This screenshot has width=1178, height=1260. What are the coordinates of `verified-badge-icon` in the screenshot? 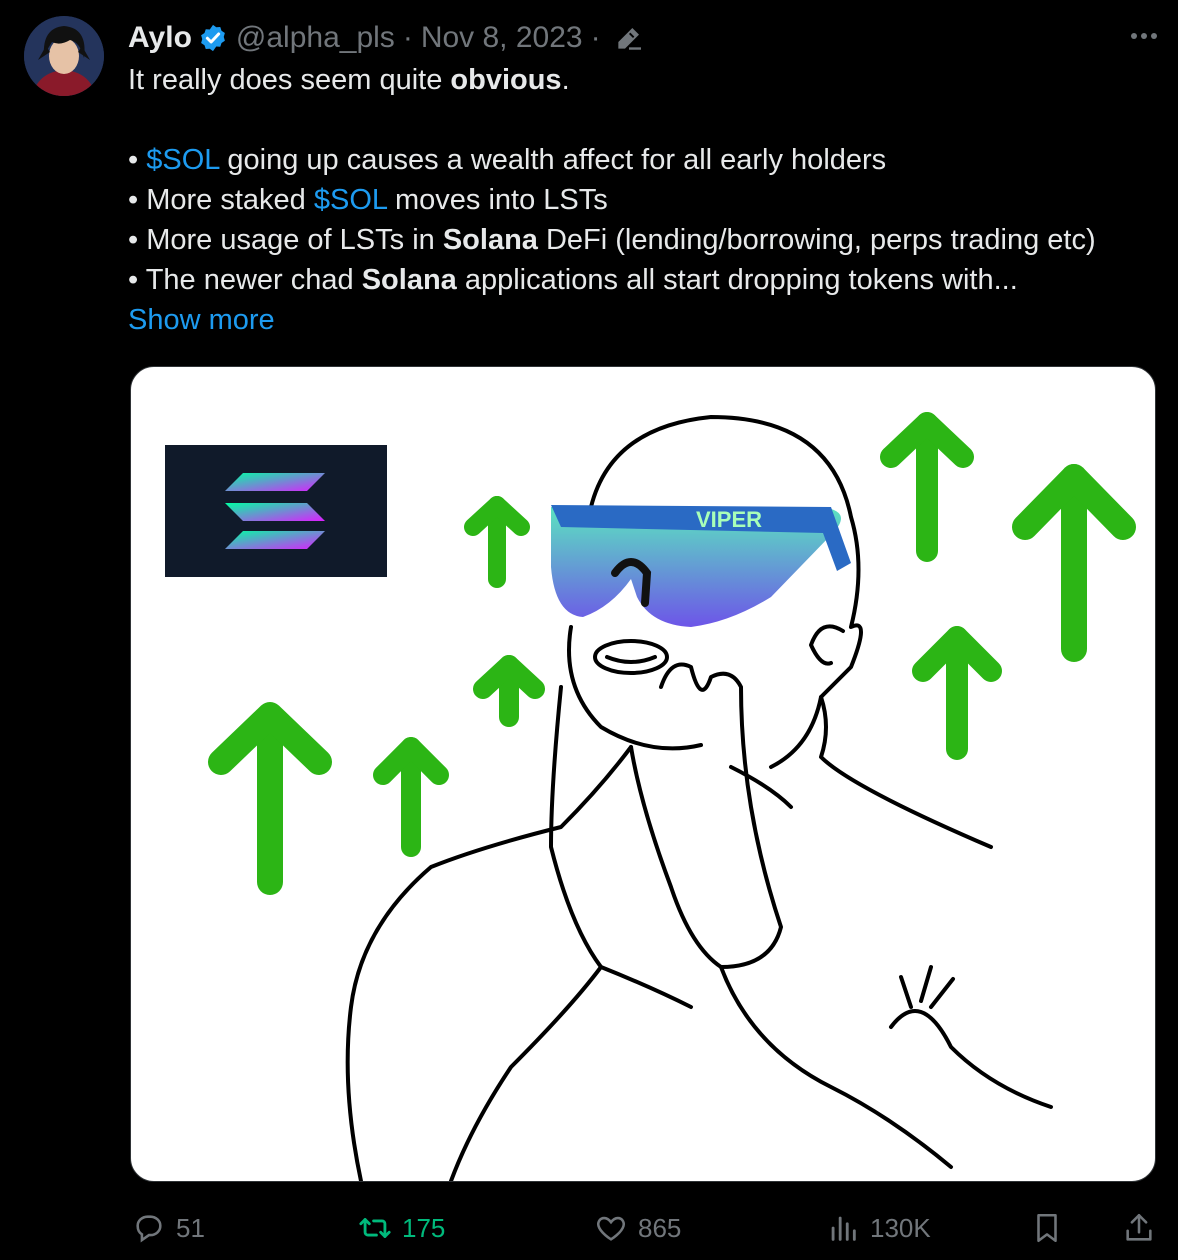 It's located at (213, 38).